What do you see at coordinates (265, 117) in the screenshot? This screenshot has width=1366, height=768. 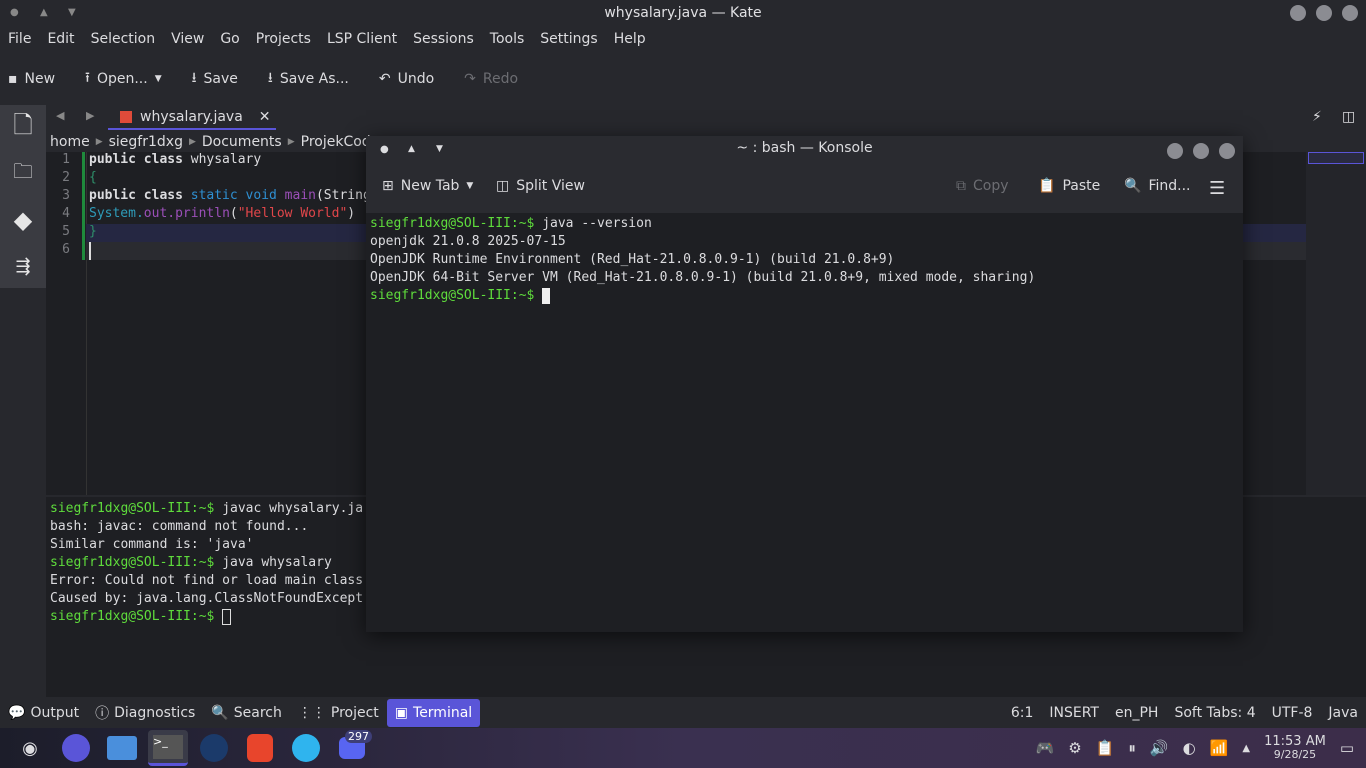 I see `close-tab-icon: ✕` at bounding box center [265, 117].